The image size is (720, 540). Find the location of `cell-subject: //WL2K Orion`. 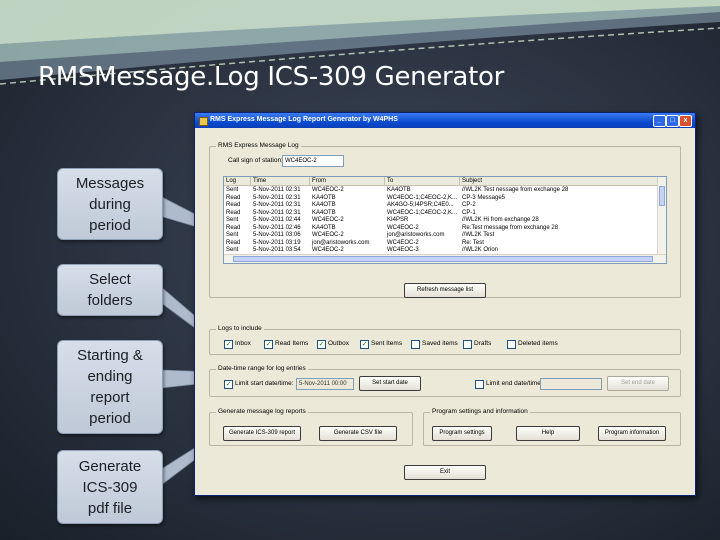

cell-subject: //WL2K Orion is located at coordinates (480, 250).